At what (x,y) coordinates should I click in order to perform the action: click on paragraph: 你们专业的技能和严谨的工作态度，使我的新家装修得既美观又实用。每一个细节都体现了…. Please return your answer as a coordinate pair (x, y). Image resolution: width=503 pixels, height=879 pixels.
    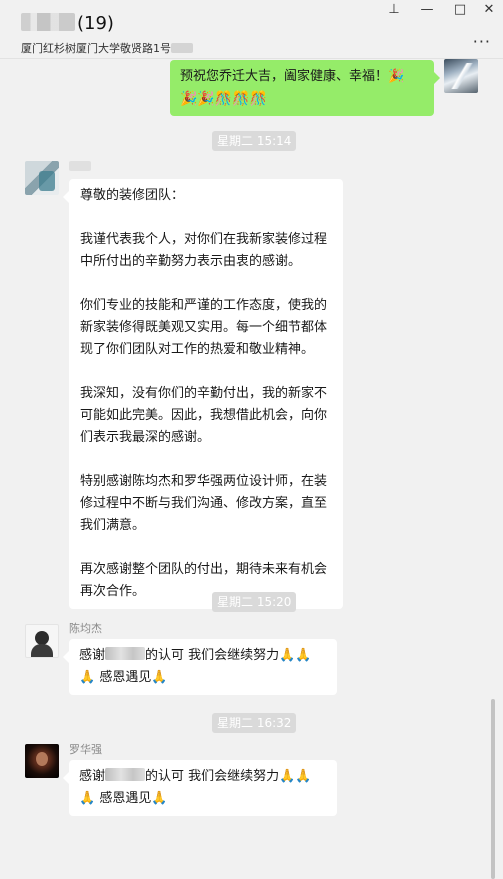
    Looking at the image, I should click on (204, 327).